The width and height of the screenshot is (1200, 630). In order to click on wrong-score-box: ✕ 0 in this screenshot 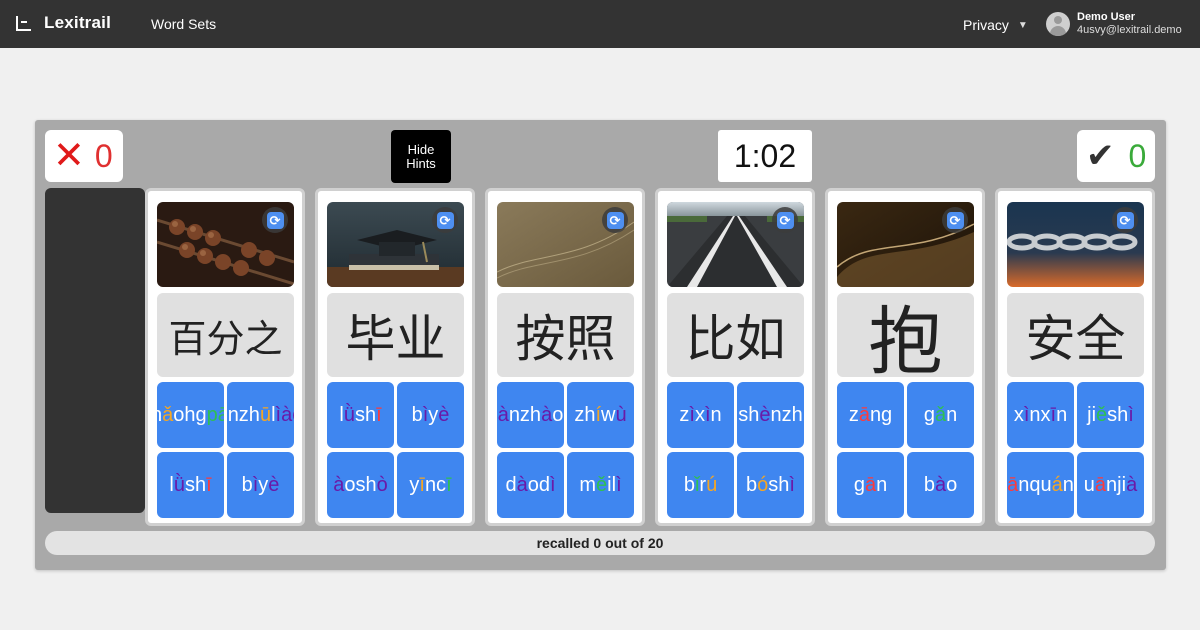, I will do `click(84, 156)`.